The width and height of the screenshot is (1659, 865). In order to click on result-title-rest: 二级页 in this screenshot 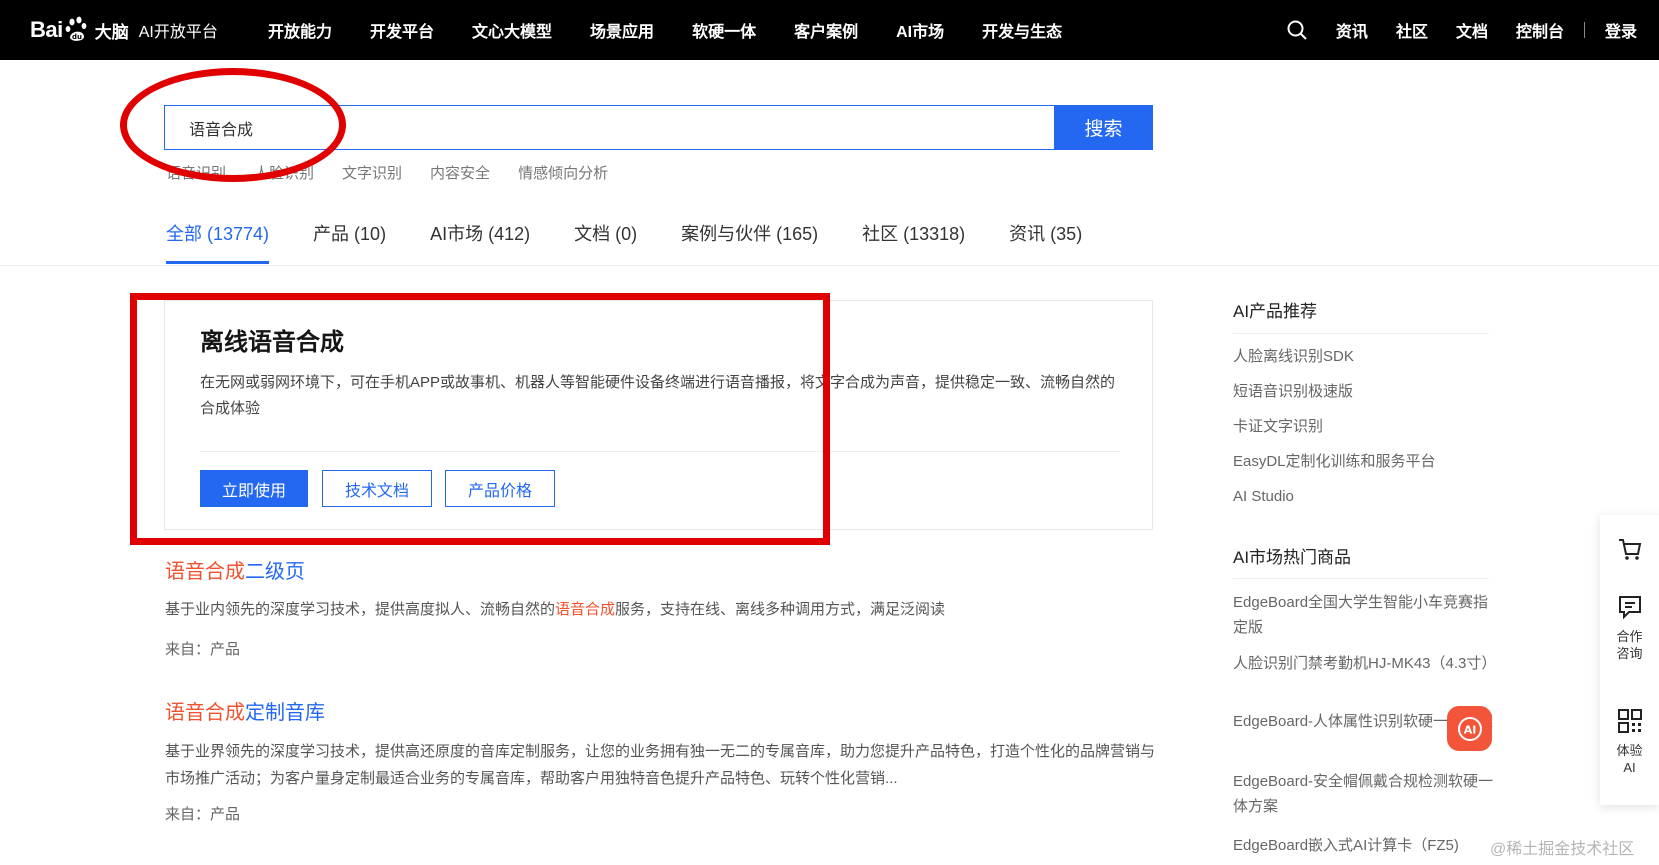, I will do `click(275, 572)`.